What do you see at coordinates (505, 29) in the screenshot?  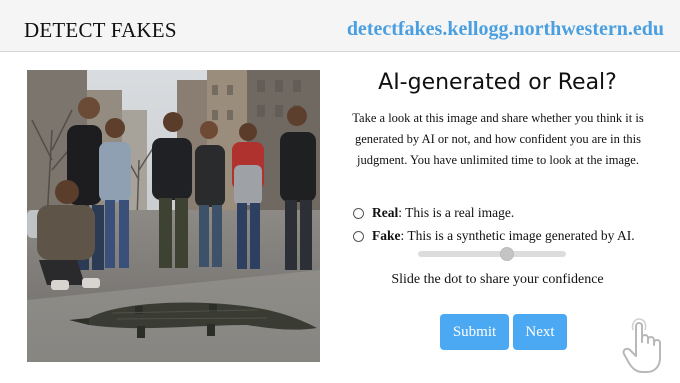 I see `site-url-link: detectfakes.kellogg.northwestern.edu` at bounding box center [505, 29].